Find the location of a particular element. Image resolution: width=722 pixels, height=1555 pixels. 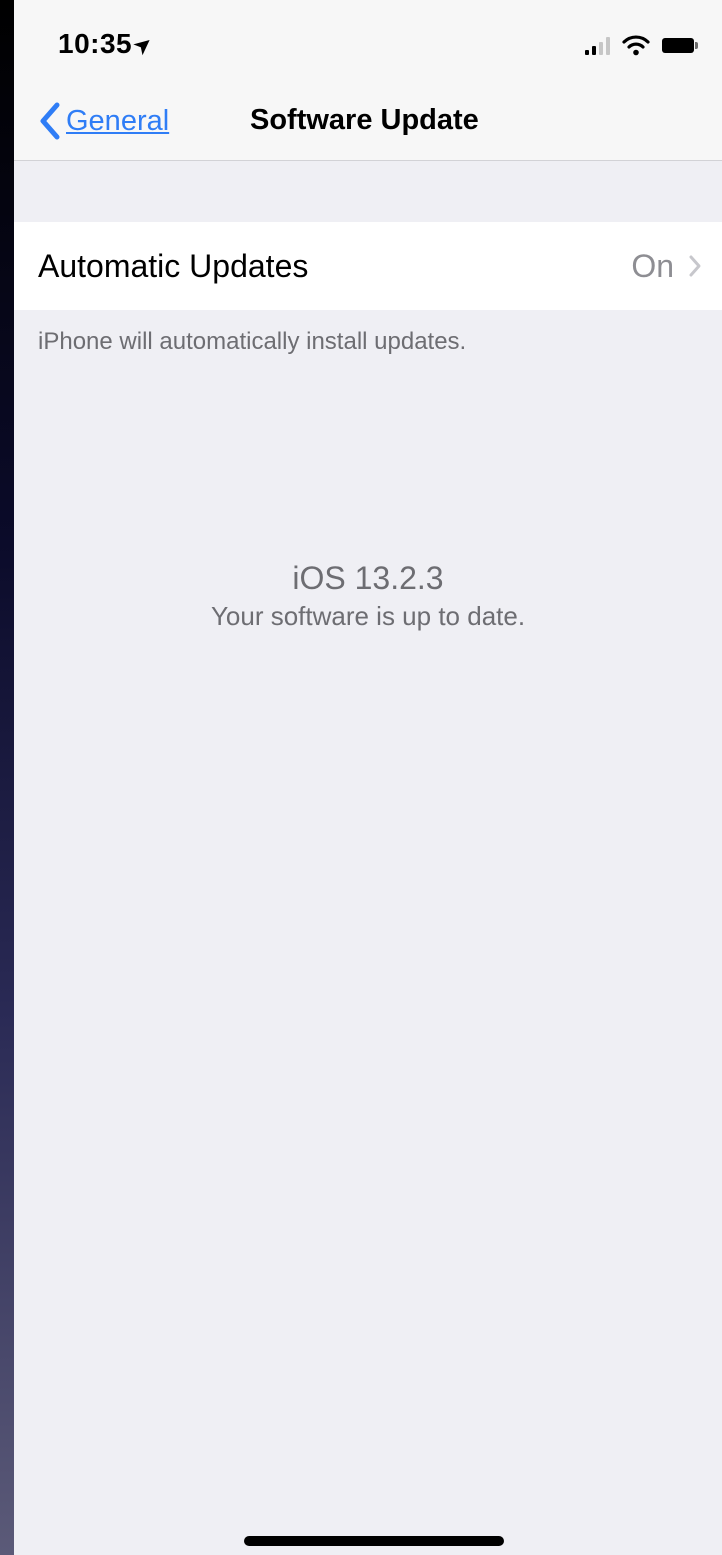

status-bar-icons is located at coordinates (641, 45).